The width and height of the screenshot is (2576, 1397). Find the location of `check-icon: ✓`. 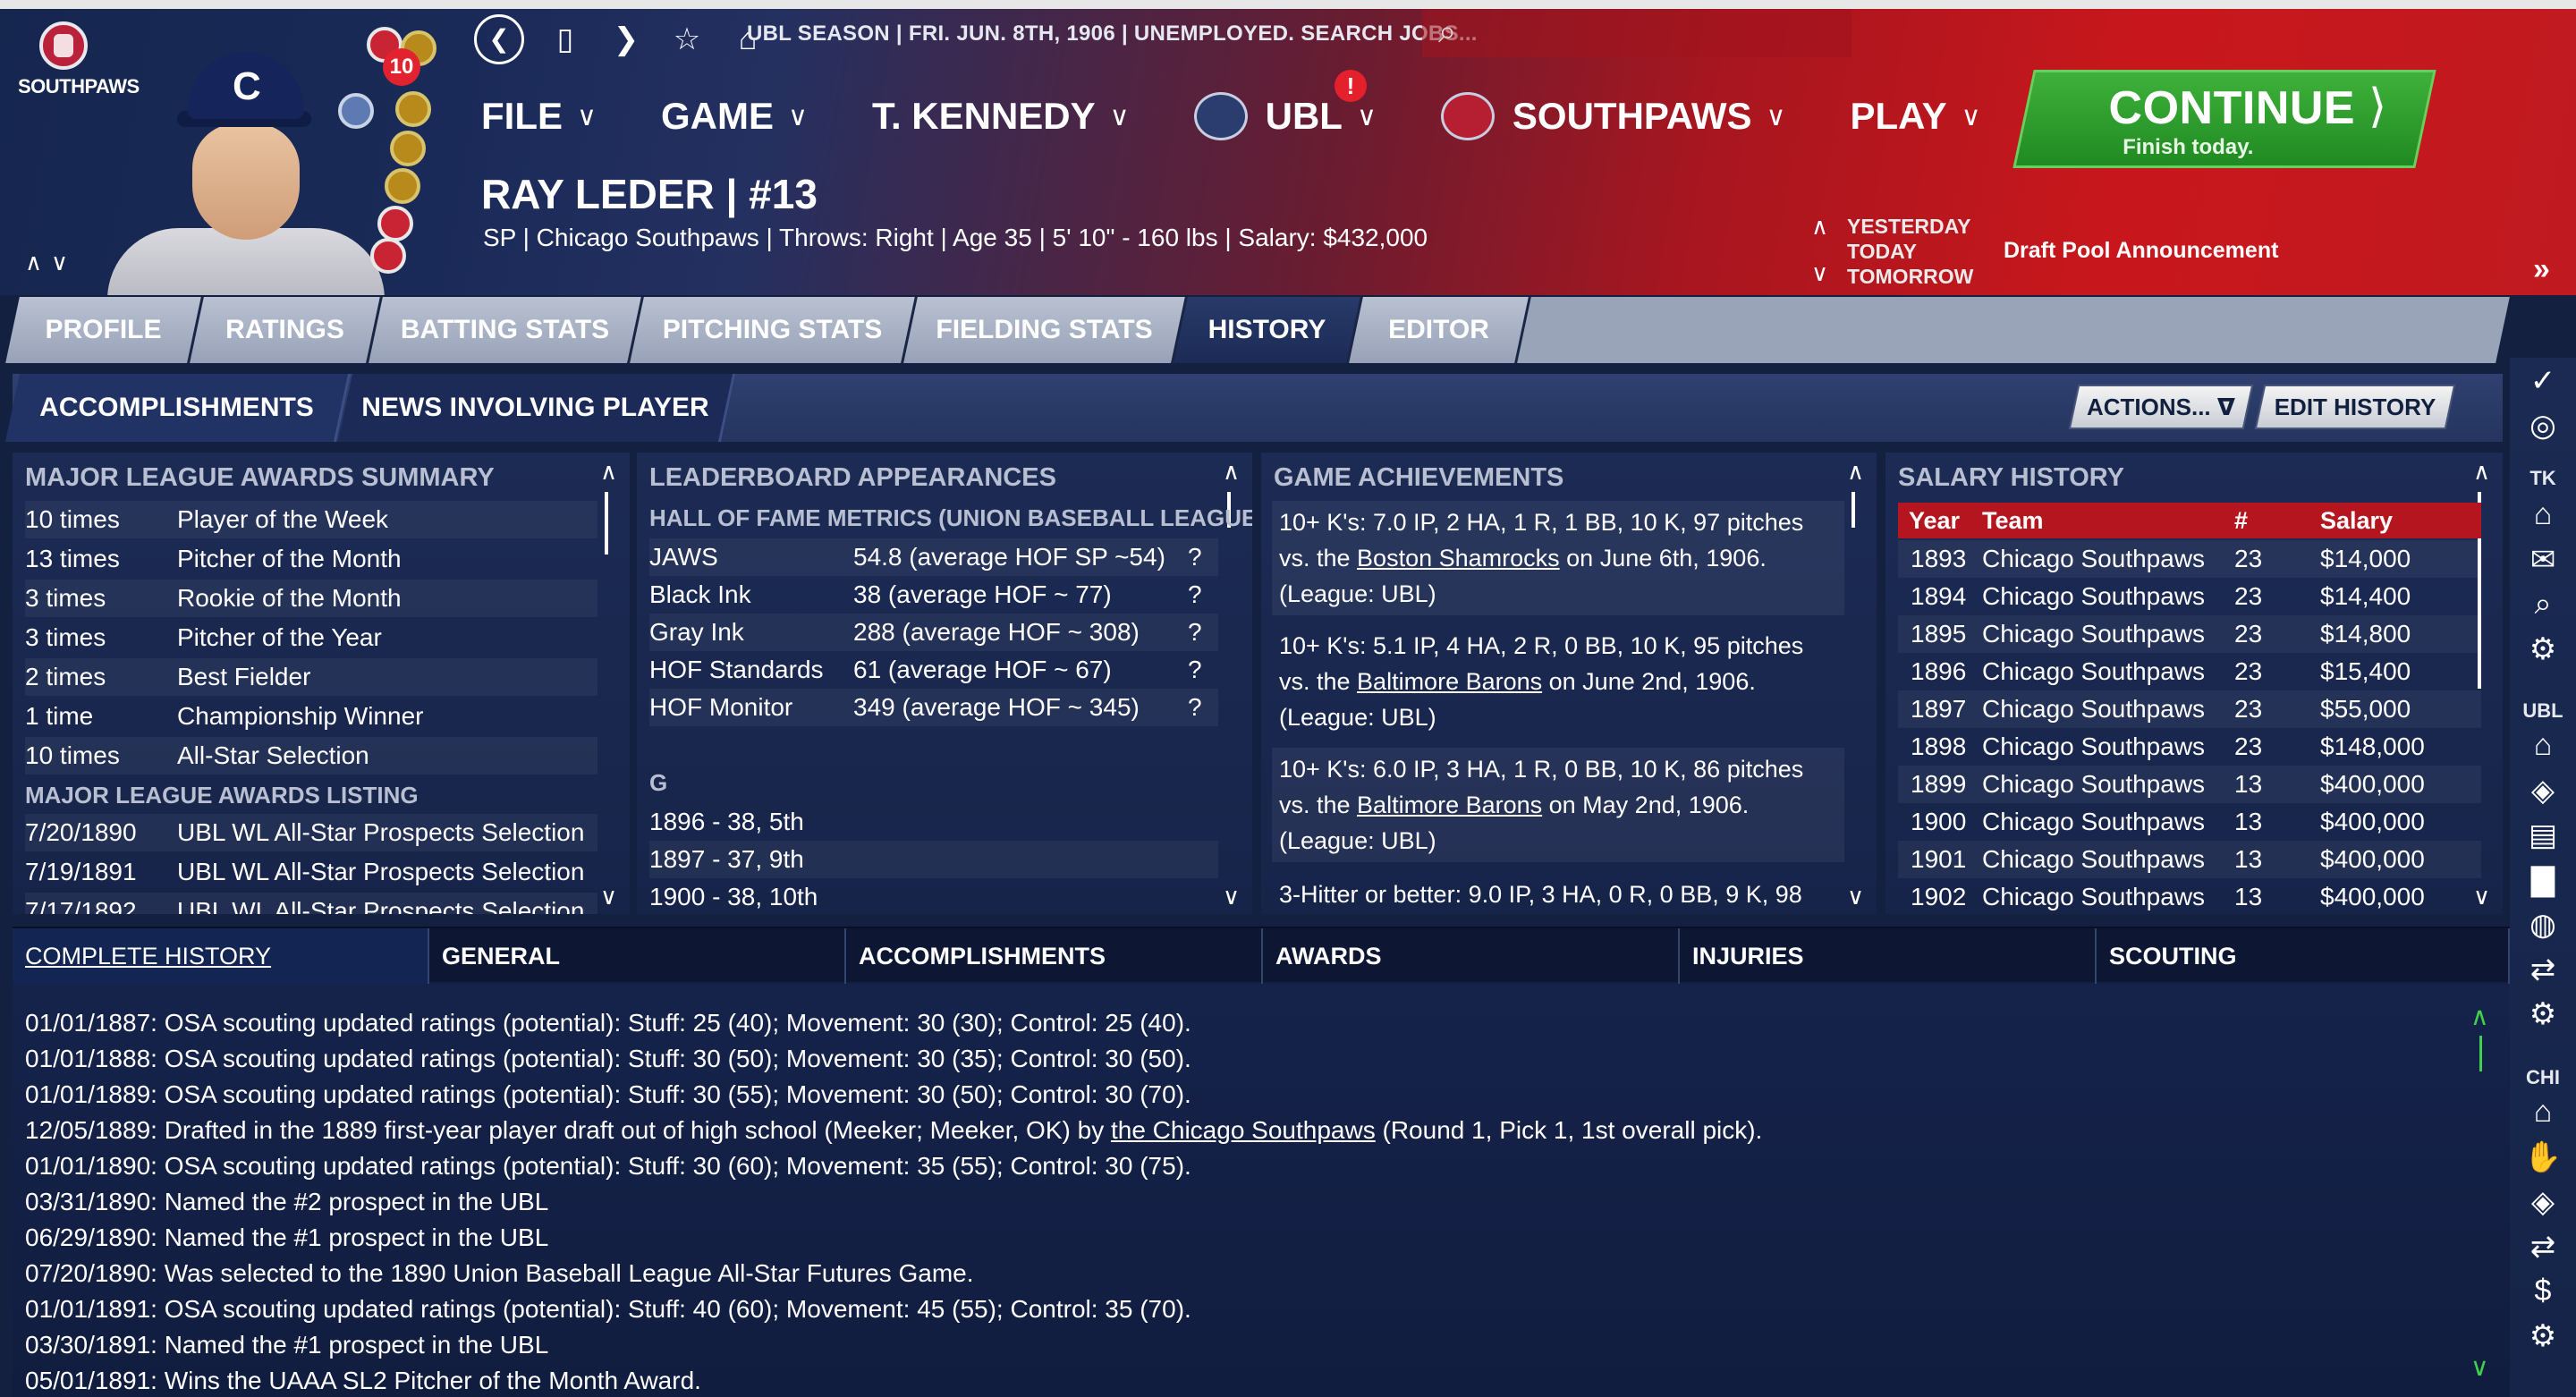

check-icon: ✓ is located at coordinates (2543, 381).